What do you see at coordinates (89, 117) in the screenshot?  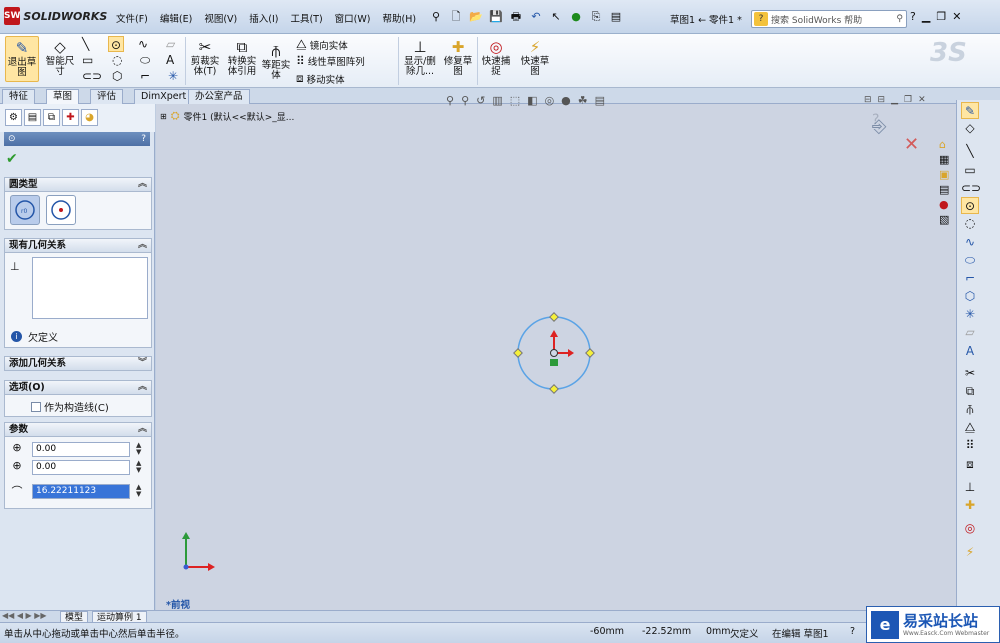 I see `display-manager-icon: ◕` at bounding box center [89, 117].